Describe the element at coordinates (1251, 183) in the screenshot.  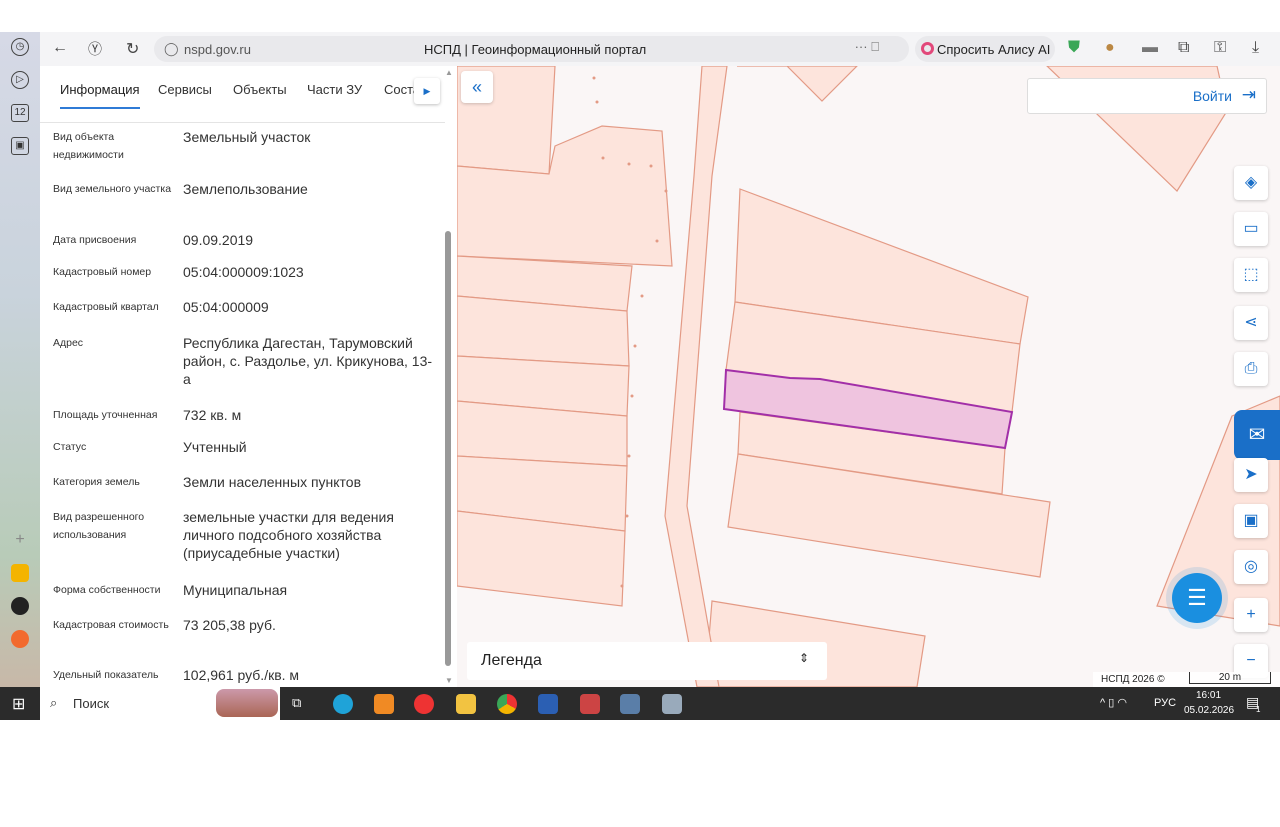
I see `layers-button: ◈` at that location.